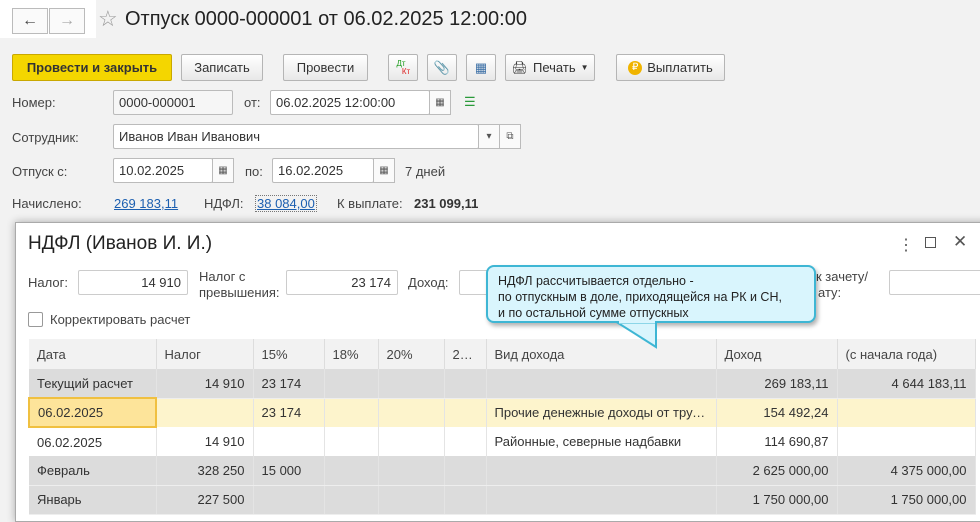  I want to click on pay-button: ₽ Выплатить, so click(670, 67).